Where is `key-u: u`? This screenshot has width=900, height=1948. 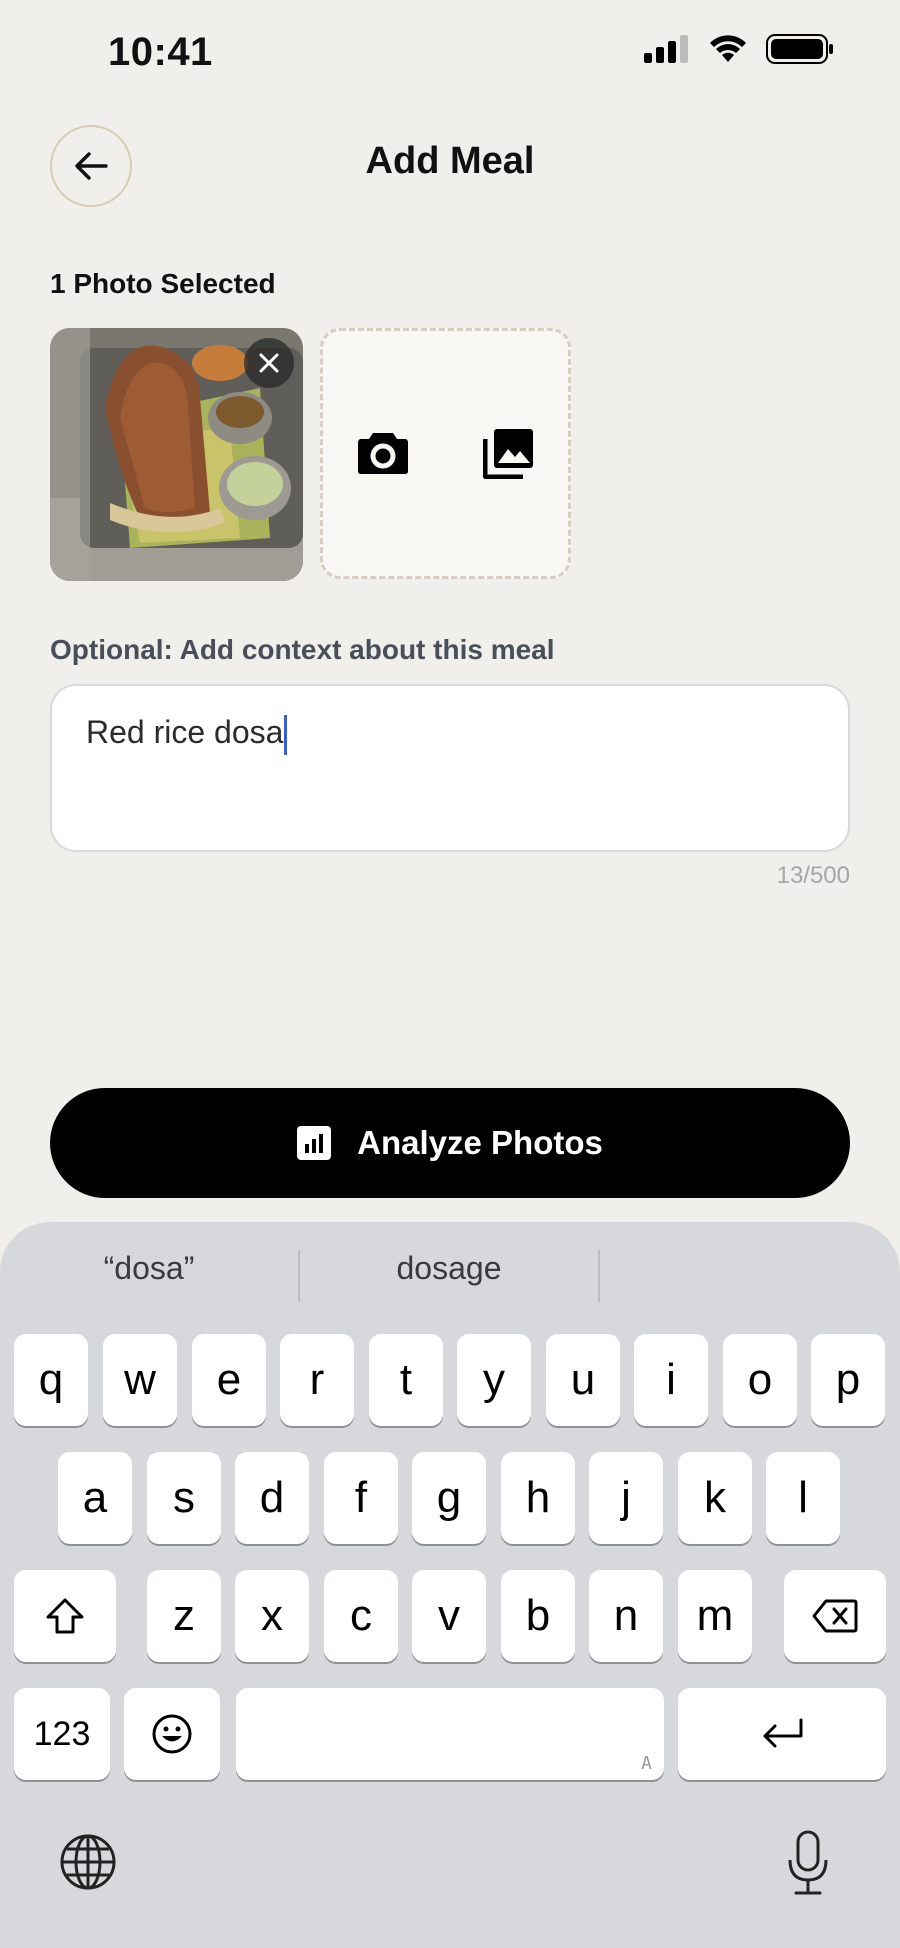 key-u: u is located at coordinates (583, 1380).